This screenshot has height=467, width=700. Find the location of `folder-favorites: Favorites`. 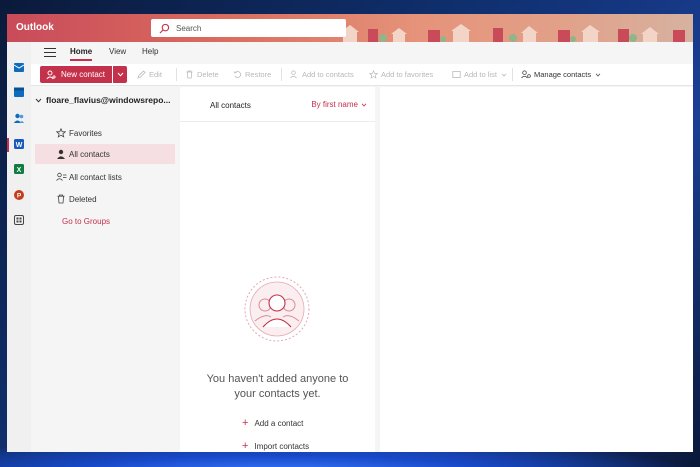

folder-favorites: Favorites is located at coordinates (105, 133).